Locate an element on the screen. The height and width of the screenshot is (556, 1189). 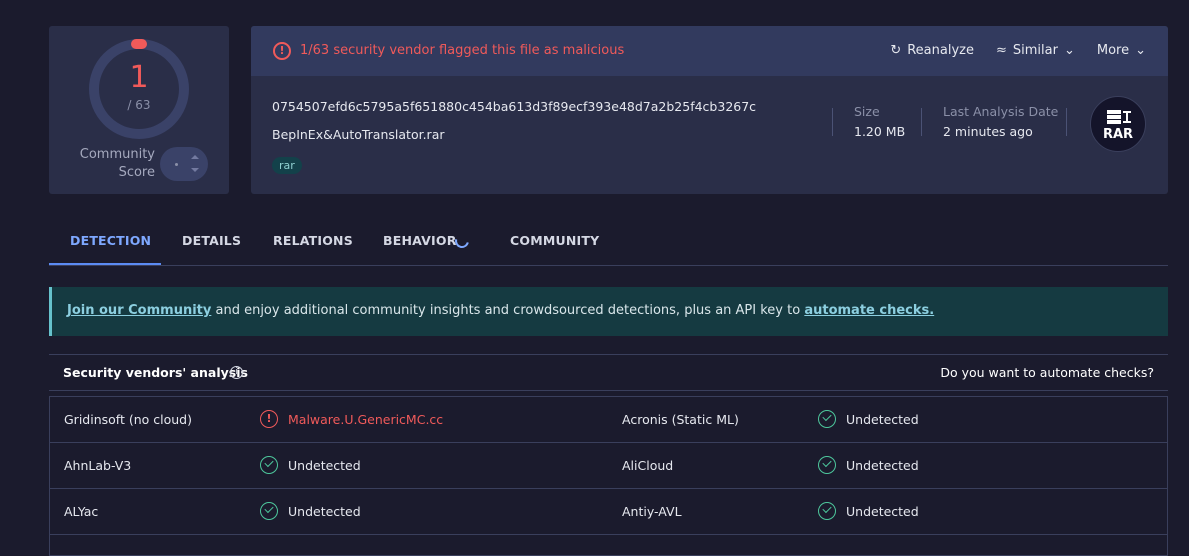
active-tab-indicator is located at coordinates (105, 264).